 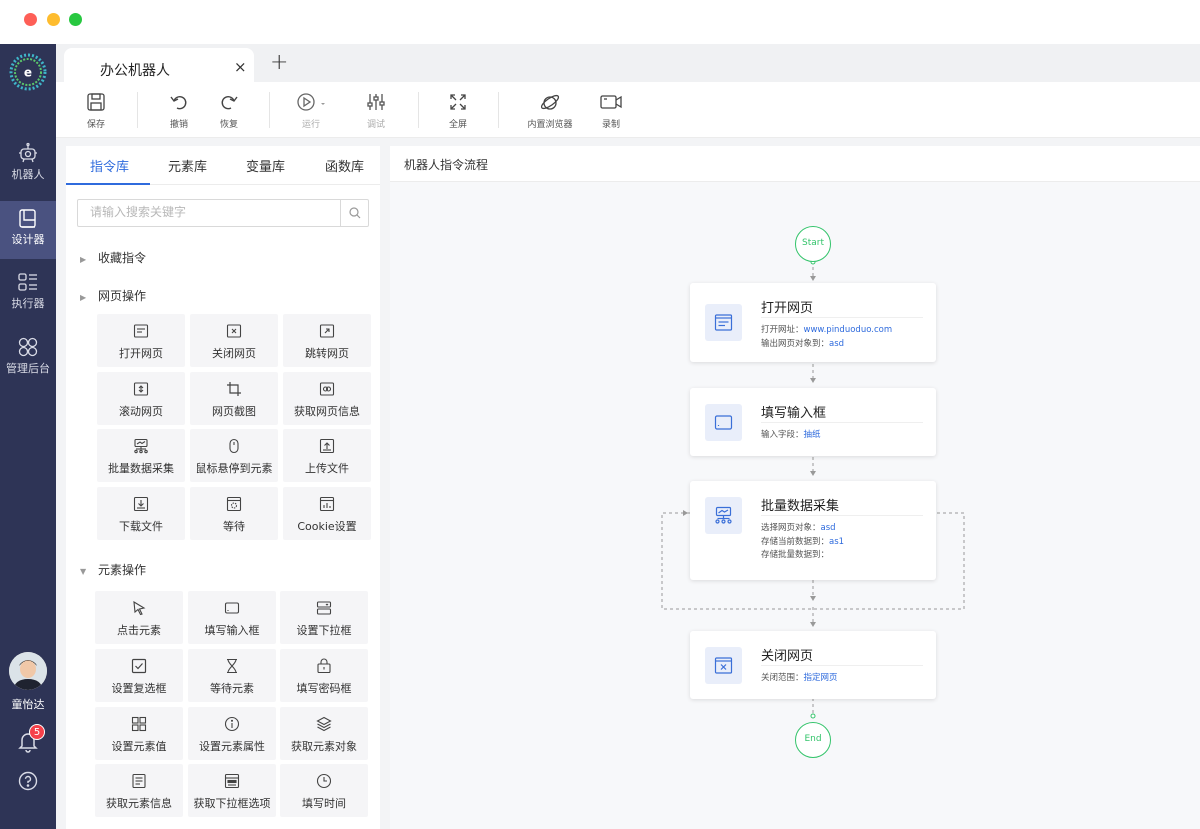 I want to click on tab-office-robot: 办公机器人 ×, so click(x=159, y=67).